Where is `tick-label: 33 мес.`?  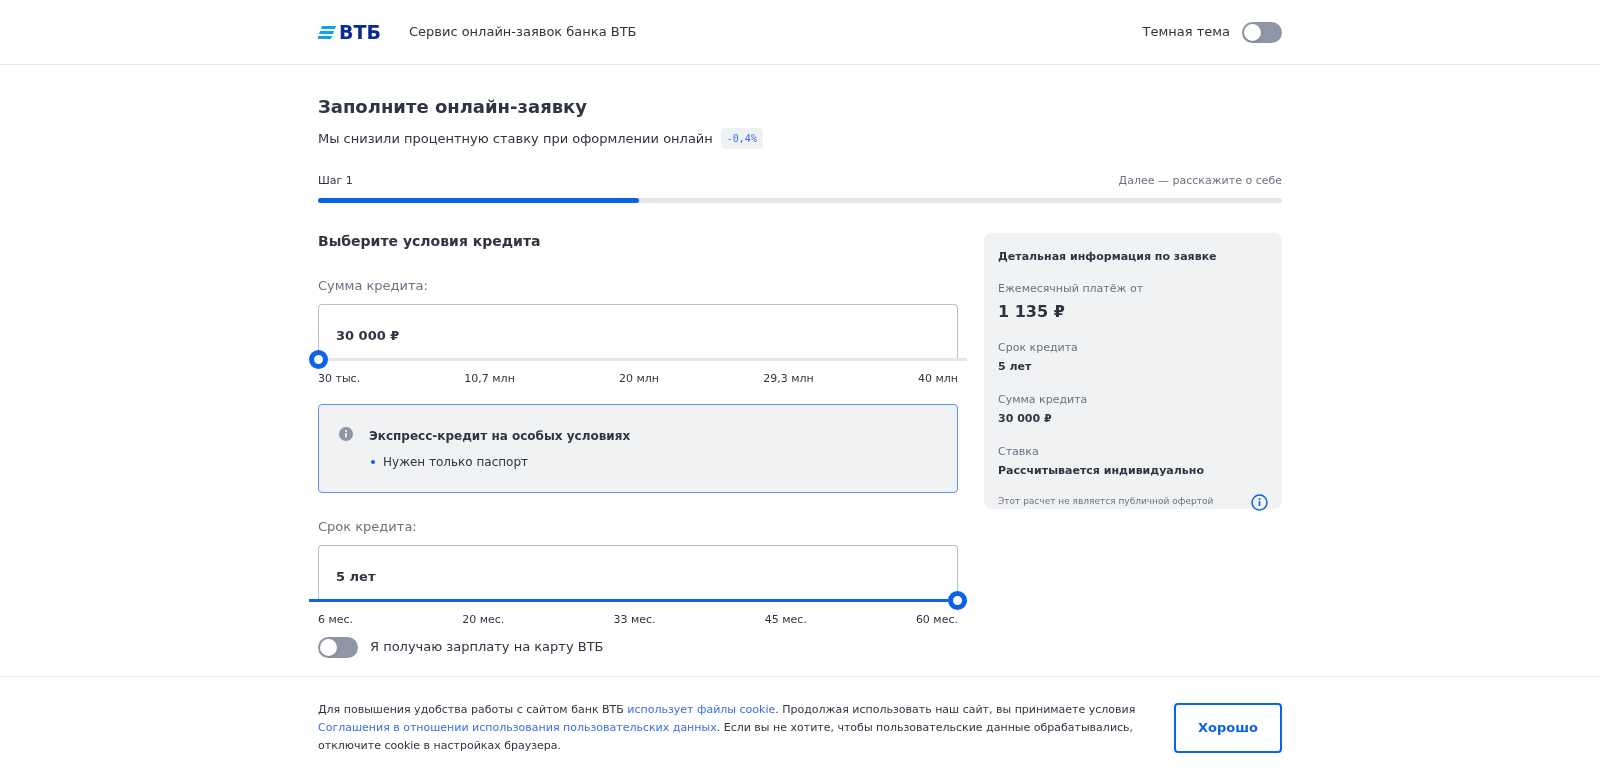
tick-label: 33 мес. is located at coordinates (634, 620).